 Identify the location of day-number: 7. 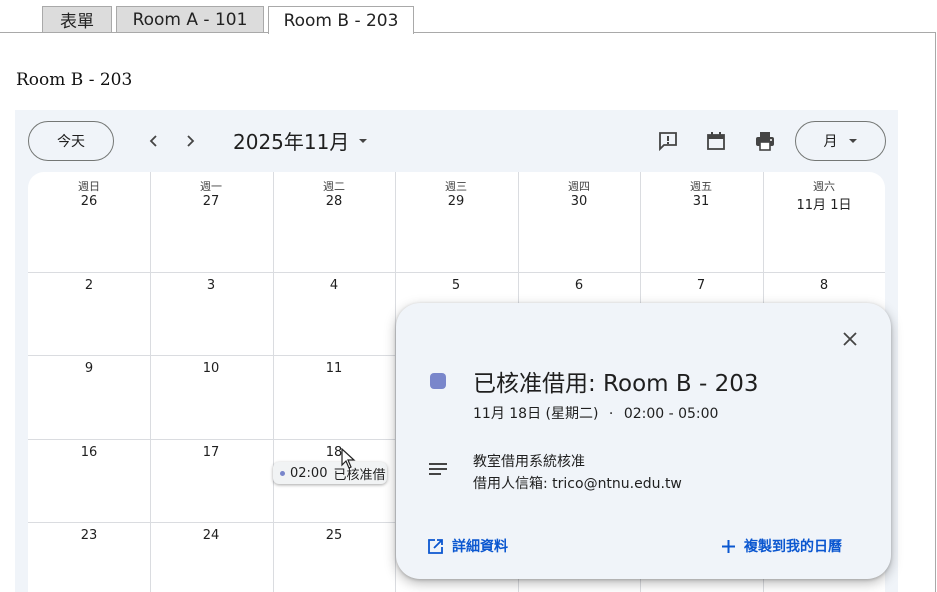
(701, 285).